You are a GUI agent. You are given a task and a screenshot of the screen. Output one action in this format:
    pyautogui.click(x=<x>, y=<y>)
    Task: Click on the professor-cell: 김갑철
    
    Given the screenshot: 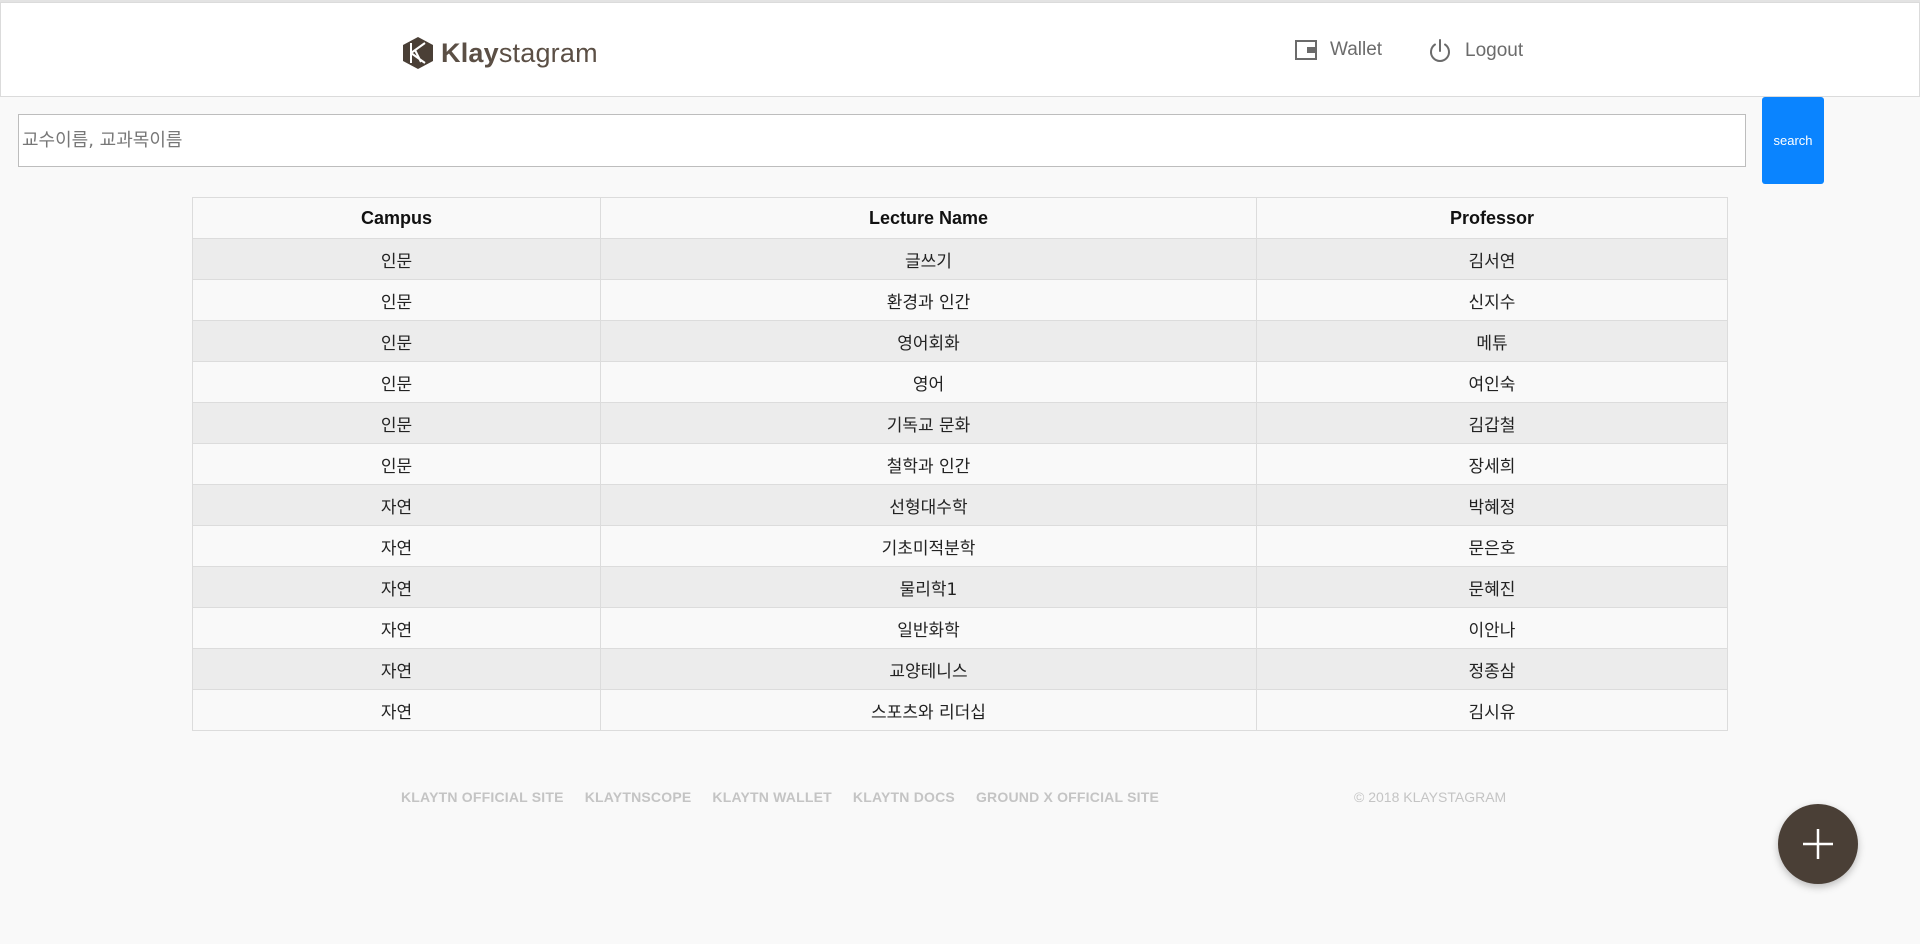 What is the action you would take?
    pyautogui.click(x=1492, y=423)
    